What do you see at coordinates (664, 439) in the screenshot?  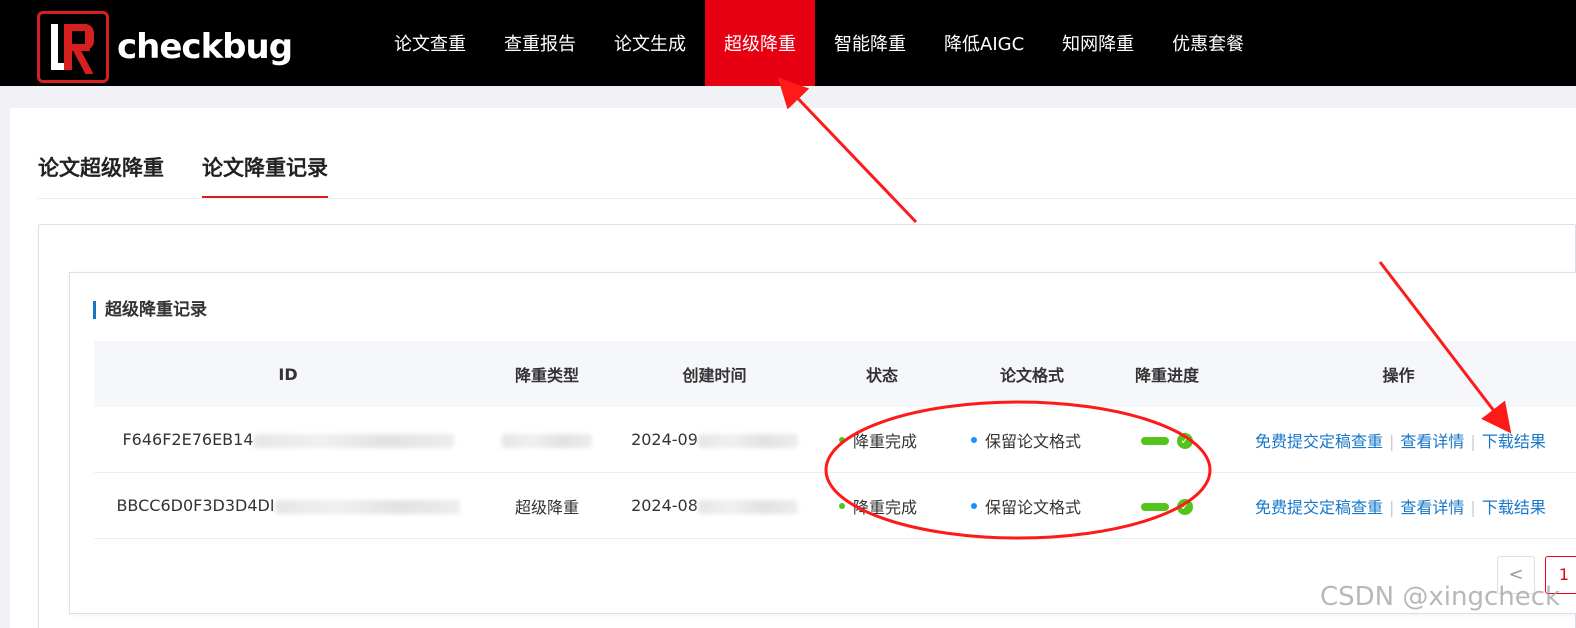 I see `record-time-text: 2024-09` at bounding box center [664, 439].